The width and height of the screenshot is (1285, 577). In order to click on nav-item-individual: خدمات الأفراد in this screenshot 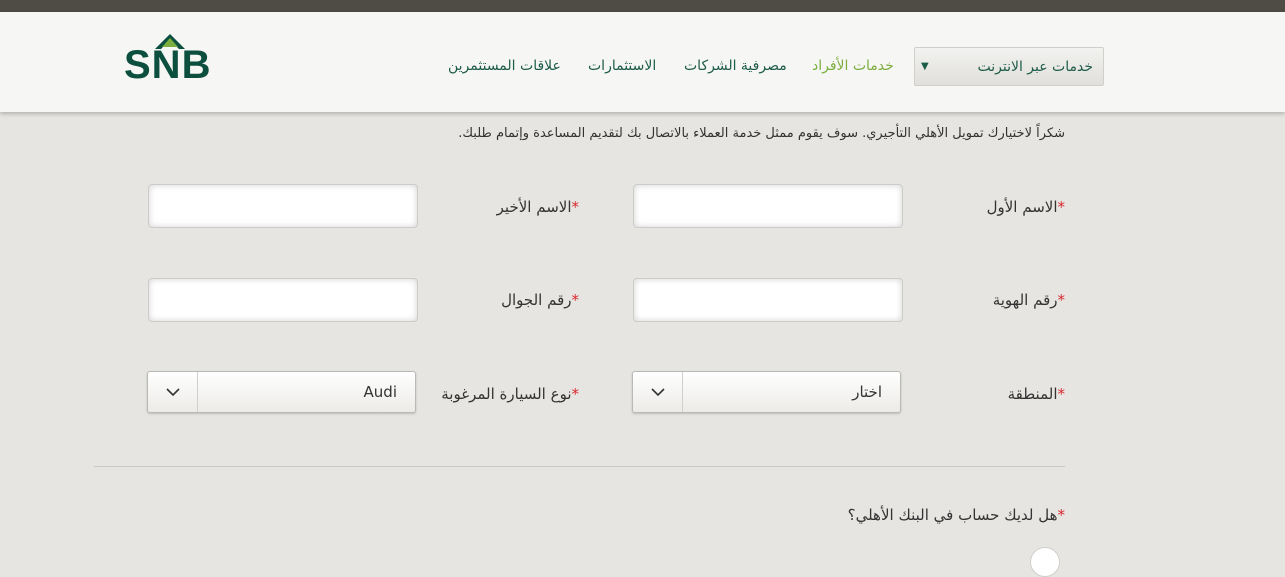, I will do `click(853, 66)`.